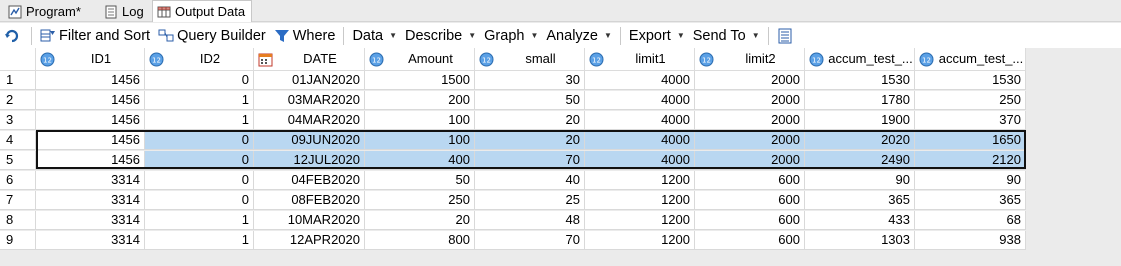 The height and width of the screenshot is (266, 1121). What do you see at coordinates (18, 180) in the screenshot?
I see `row-number: 6` at bounding box center [18, 180].